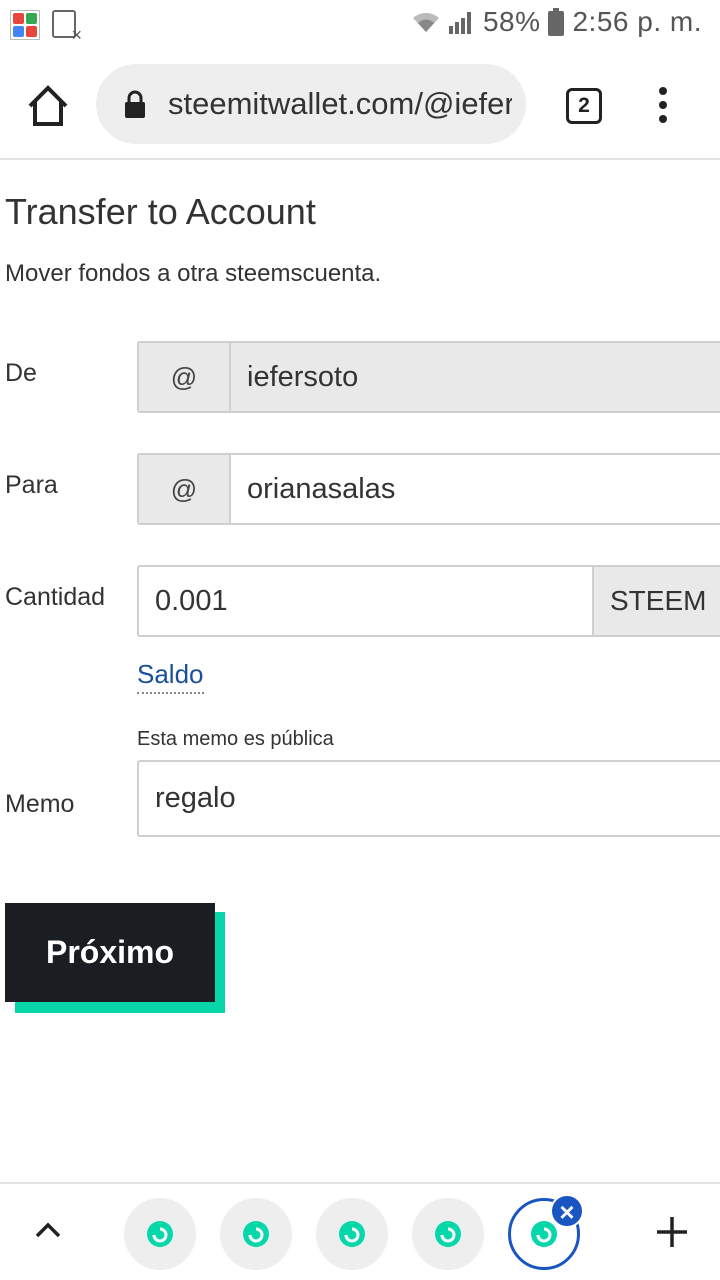 This screenshot has width=720, height=1280. I want to click on close-tab-button: ×, so click(567, 1211).